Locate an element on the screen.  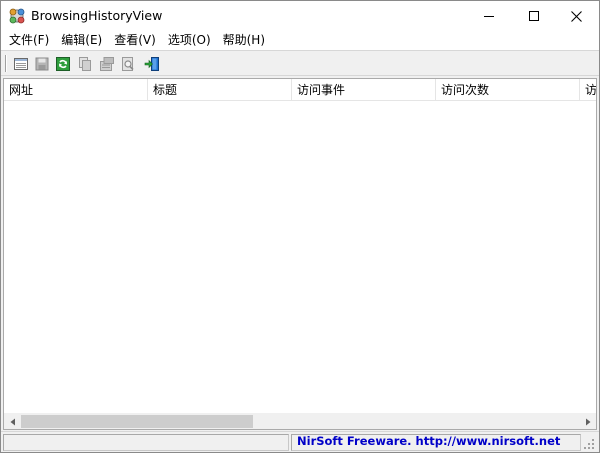
list-header: 网址 标题 访问事件 访问次数 访问 is located at coordinates (300, 90).